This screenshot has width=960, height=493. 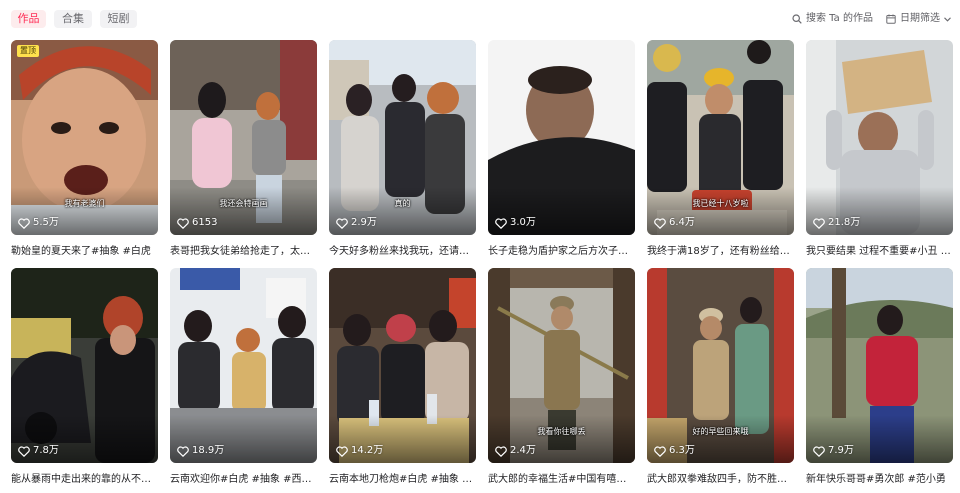 I want to click on date-filter-button: 日期筛选, so click(x=918, y=19).